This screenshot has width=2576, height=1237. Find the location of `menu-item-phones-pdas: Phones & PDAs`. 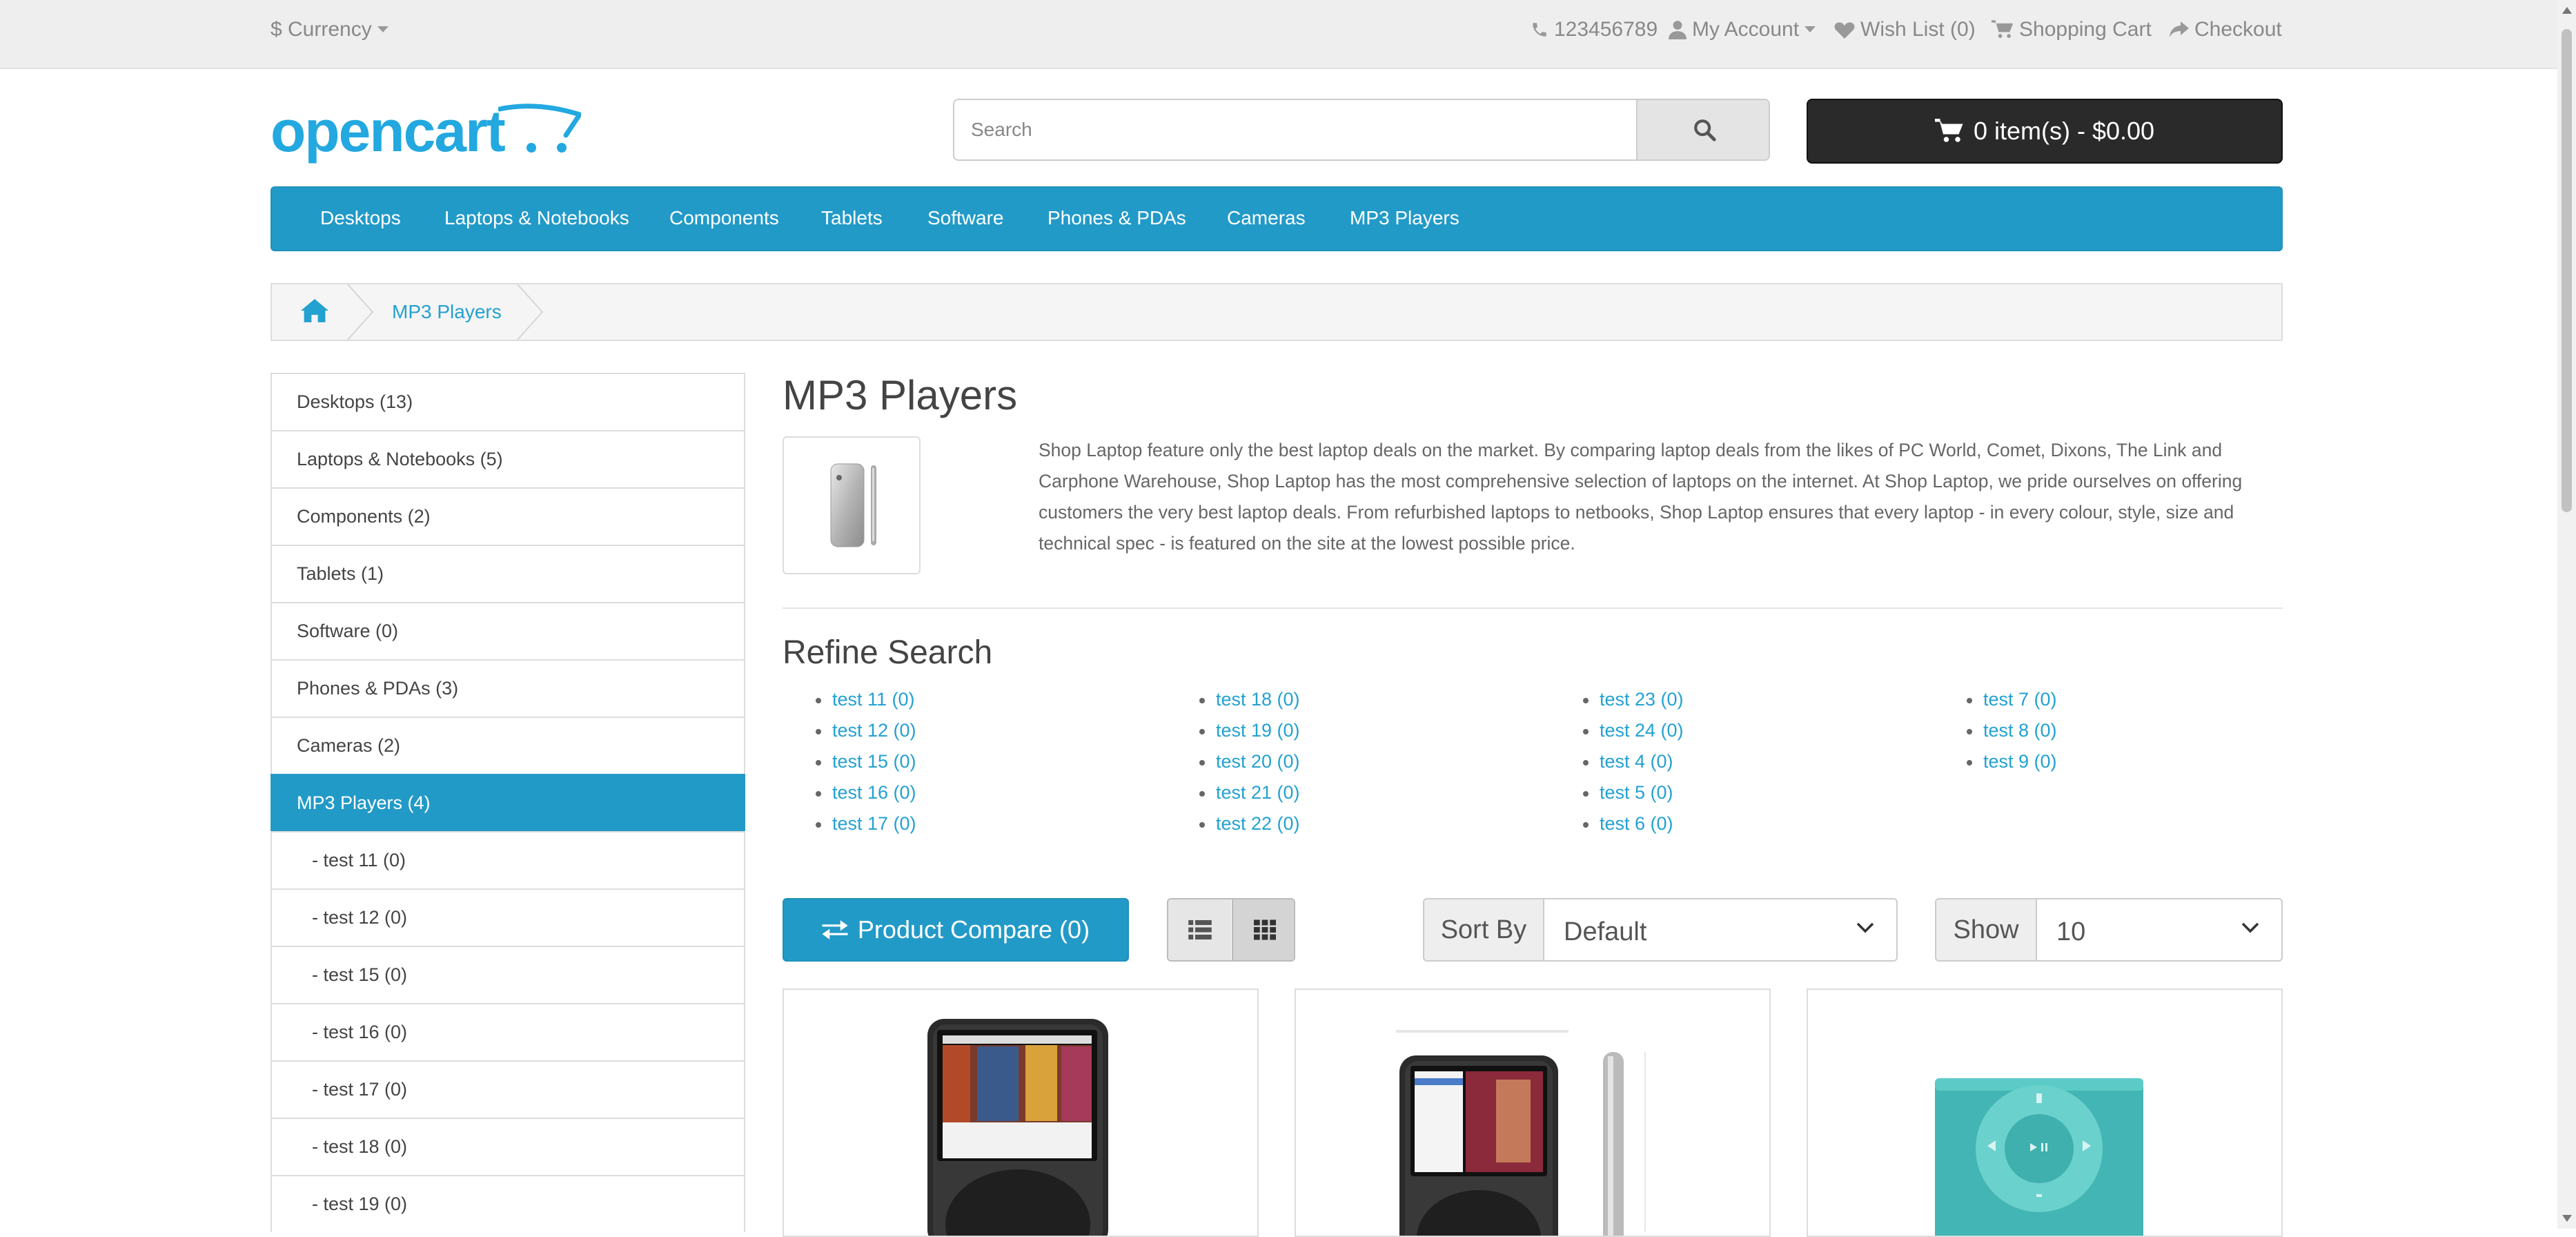

menu-item-phones-pdas: Phones & PDAs is located at coordinates (1117, 218).